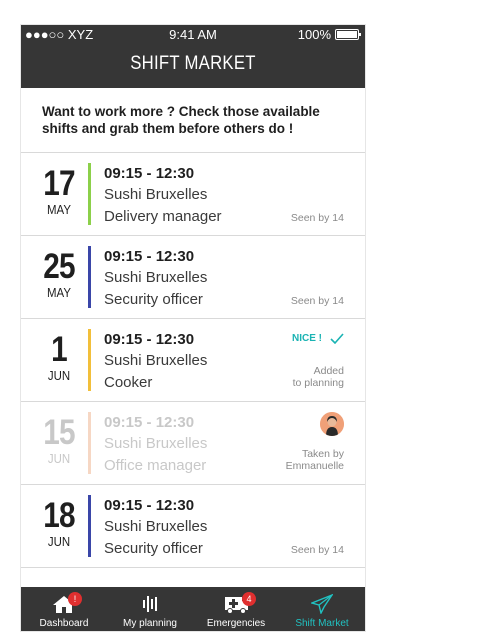 The height and width of the screenshot is (639, 494). I want to click on nice-confirmation: NICE !, so click(318, 338).